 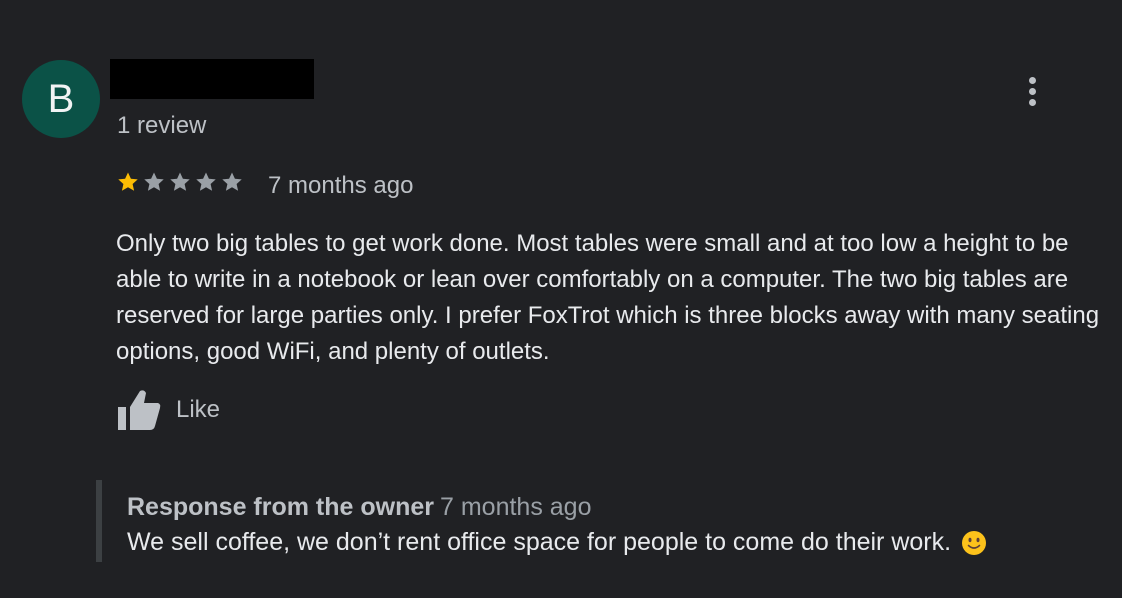 I want to click on thumbs-up-icon, so click(x=139, y=410).